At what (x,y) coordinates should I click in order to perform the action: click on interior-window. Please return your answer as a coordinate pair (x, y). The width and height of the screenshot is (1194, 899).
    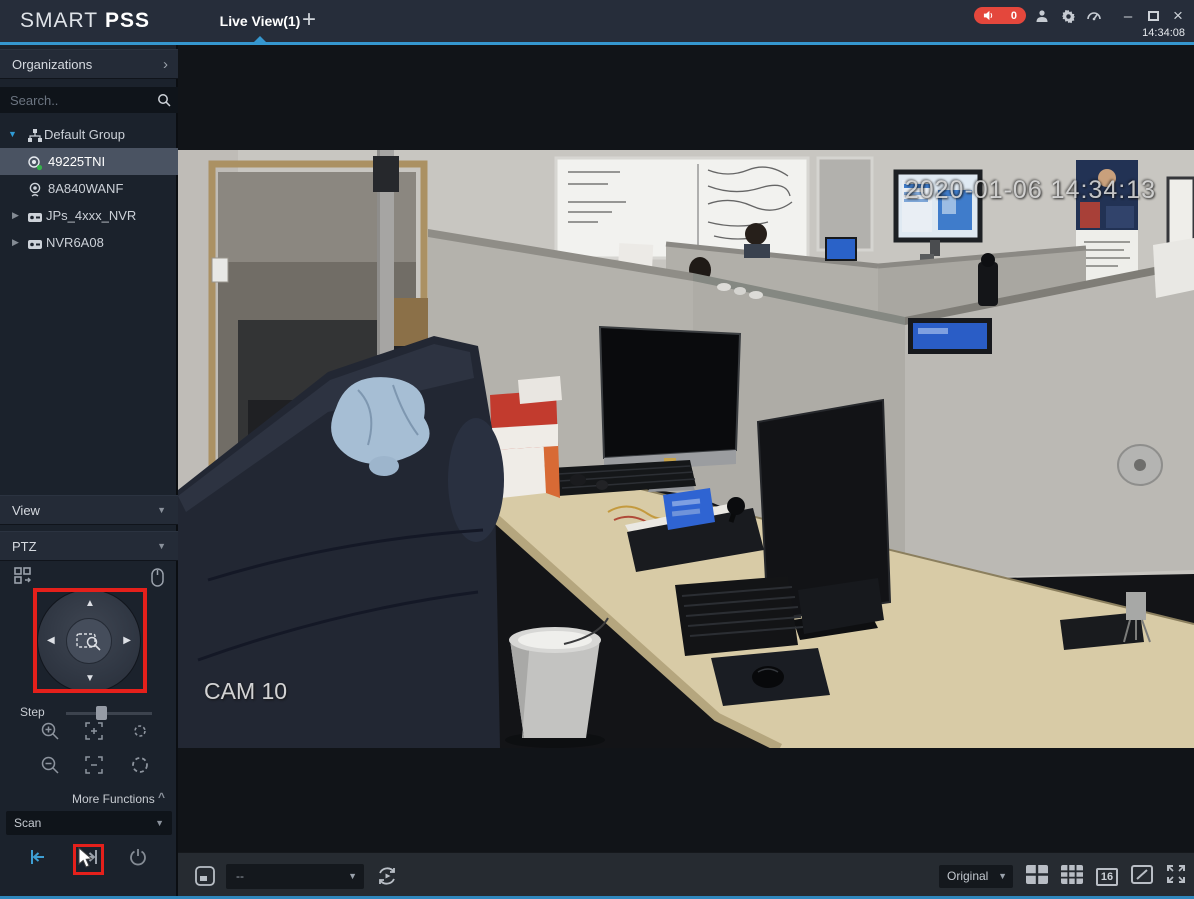
    Looking at the image, I should click on (845, 204).